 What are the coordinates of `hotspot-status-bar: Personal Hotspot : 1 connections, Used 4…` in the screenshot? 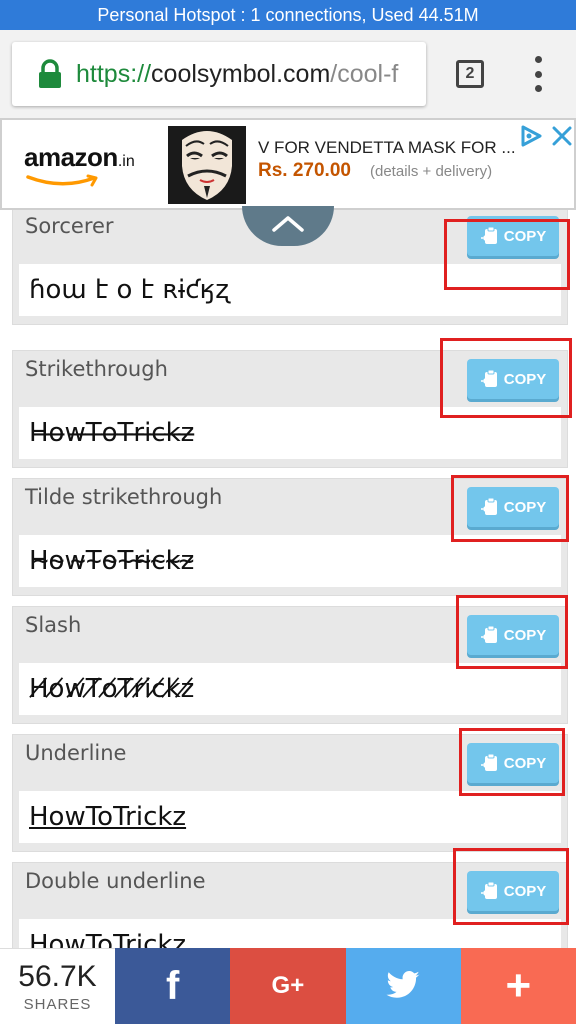 It's located at (288, 15).